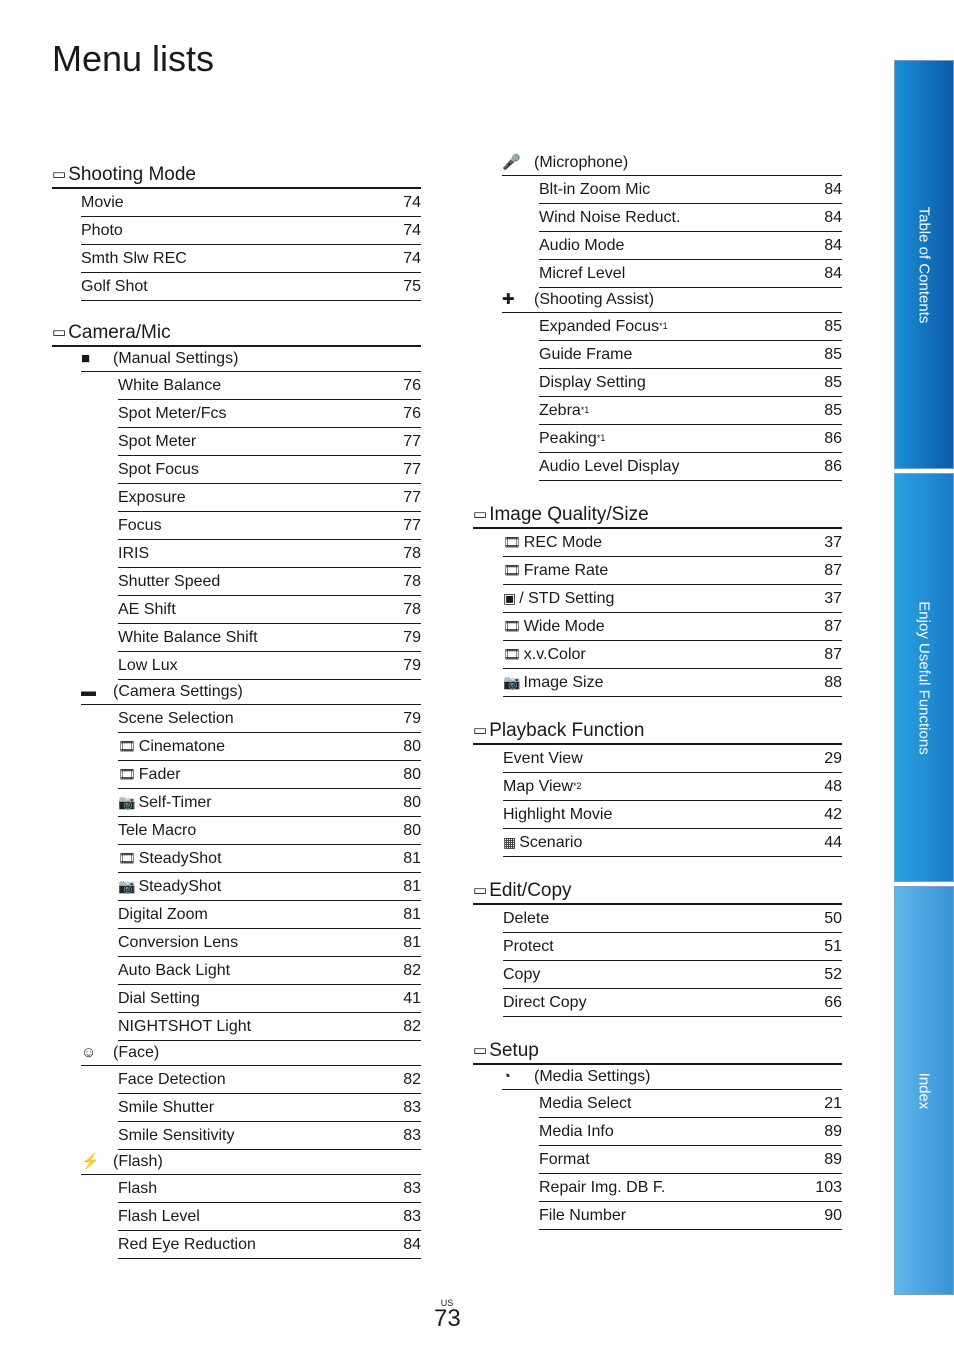 This screenshot has height=1357, width=954. What do you see at coordinates (251, 259) in the screenshot?
I see `menu-item-row: Smth Slw REC 74` at bounding box center [251, 259].